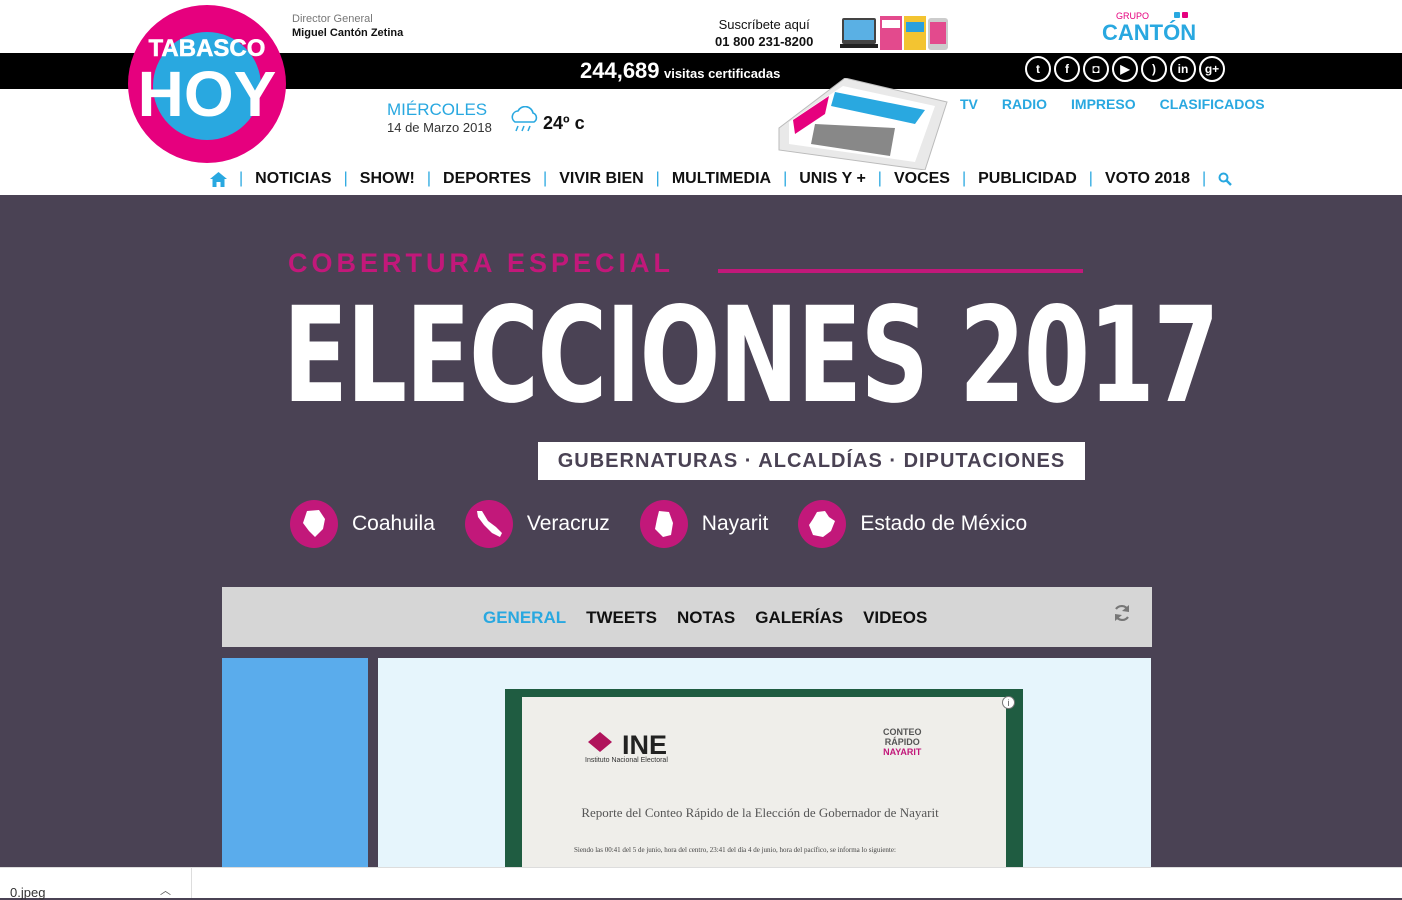 This screenshot has width=1402, height=900. I want to click on director-name: Miguel Cantón Zetina, so click(348, 33).